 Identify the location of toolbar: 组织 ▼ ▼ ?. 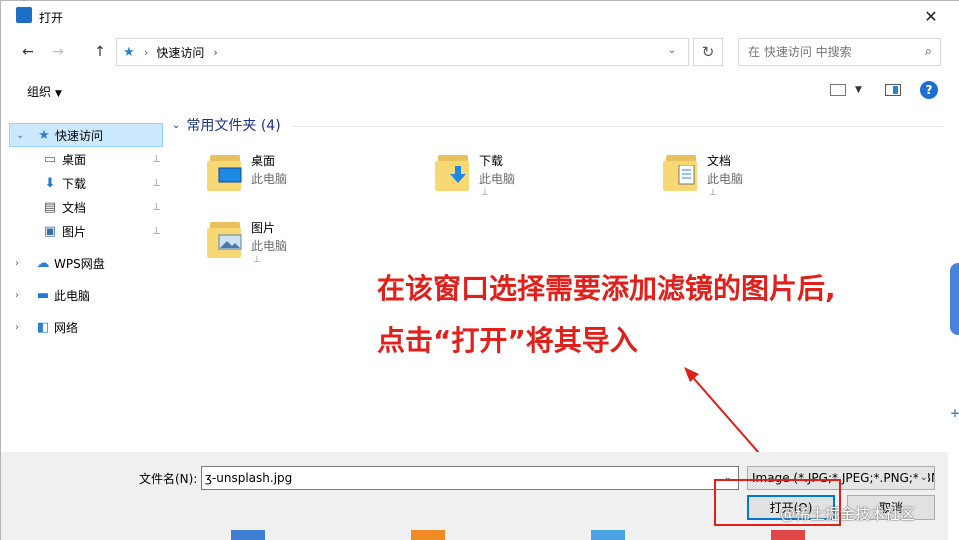
(479, 90).